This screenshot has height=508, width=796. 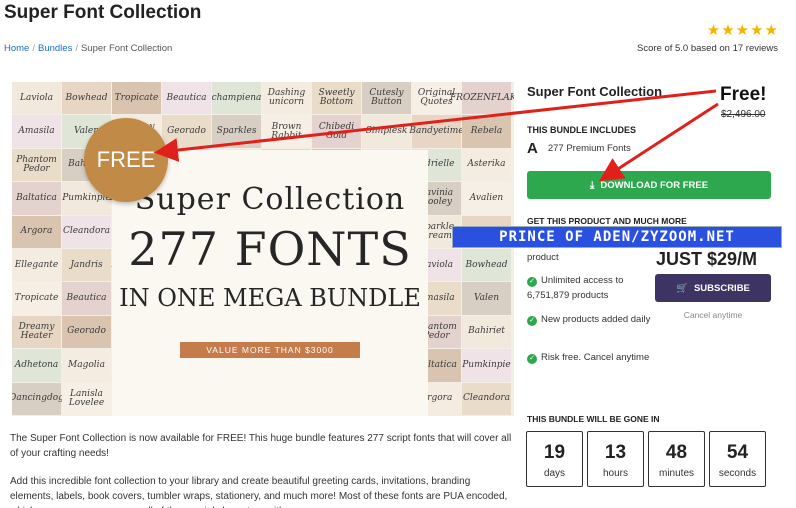 I want to click on arrow-to-download-button, so click(x=658, y=142).